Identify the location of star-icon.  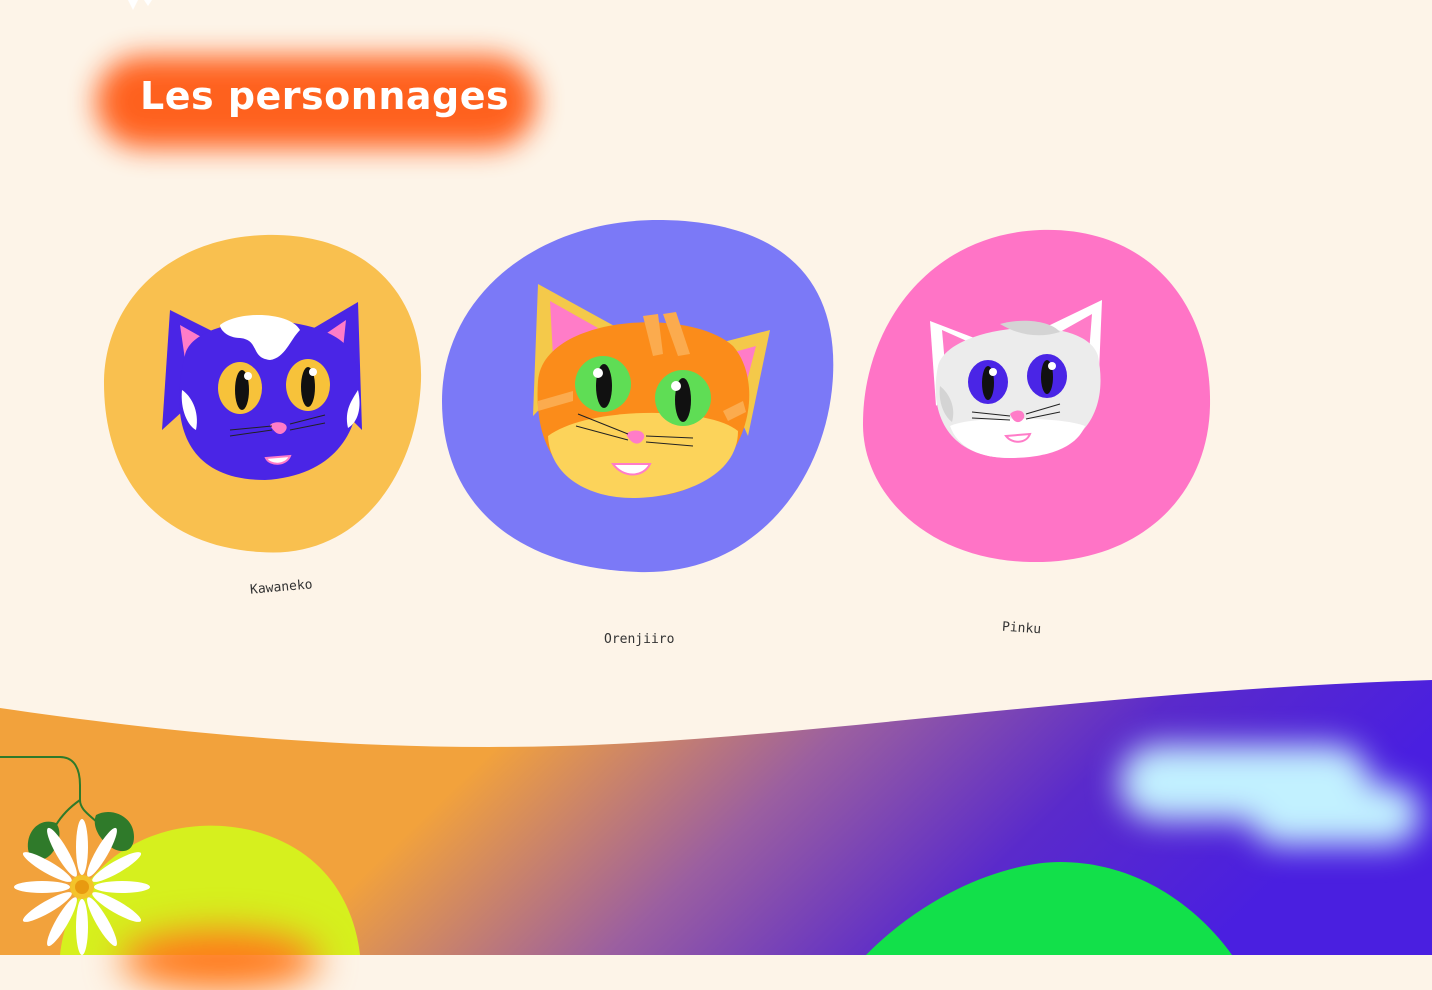
(140, 5).